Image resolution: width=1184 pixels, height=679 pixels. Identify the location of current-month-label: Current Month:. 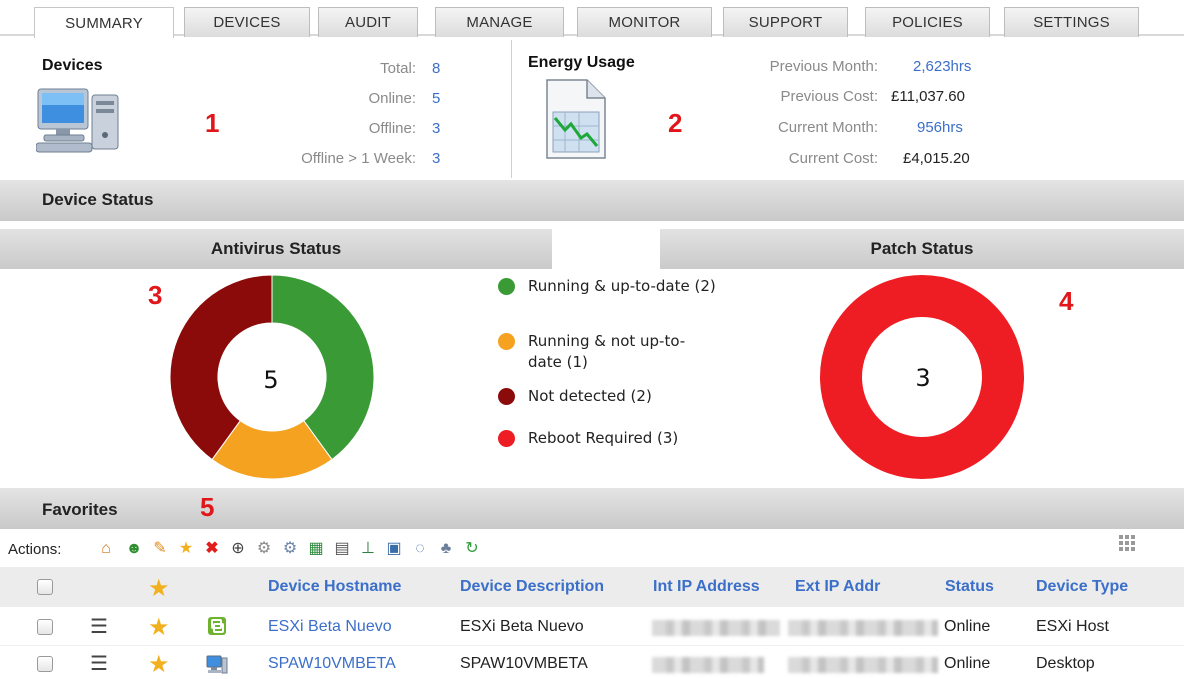
(827, 127).